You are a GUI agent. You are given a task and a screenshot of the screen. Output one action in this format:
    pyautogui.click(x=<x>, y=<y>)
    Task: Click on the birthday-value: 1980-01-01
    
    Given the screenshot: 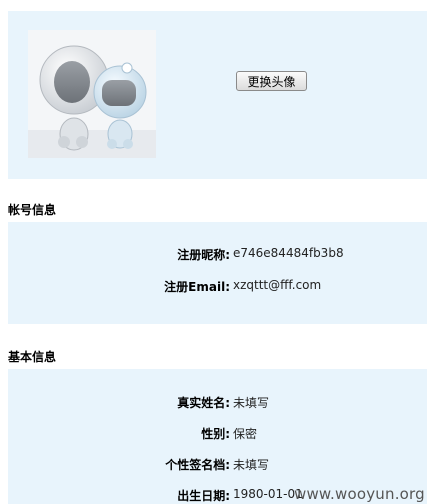 What is the action you would take?
    pyautogui.click(x=268, y=494)
    